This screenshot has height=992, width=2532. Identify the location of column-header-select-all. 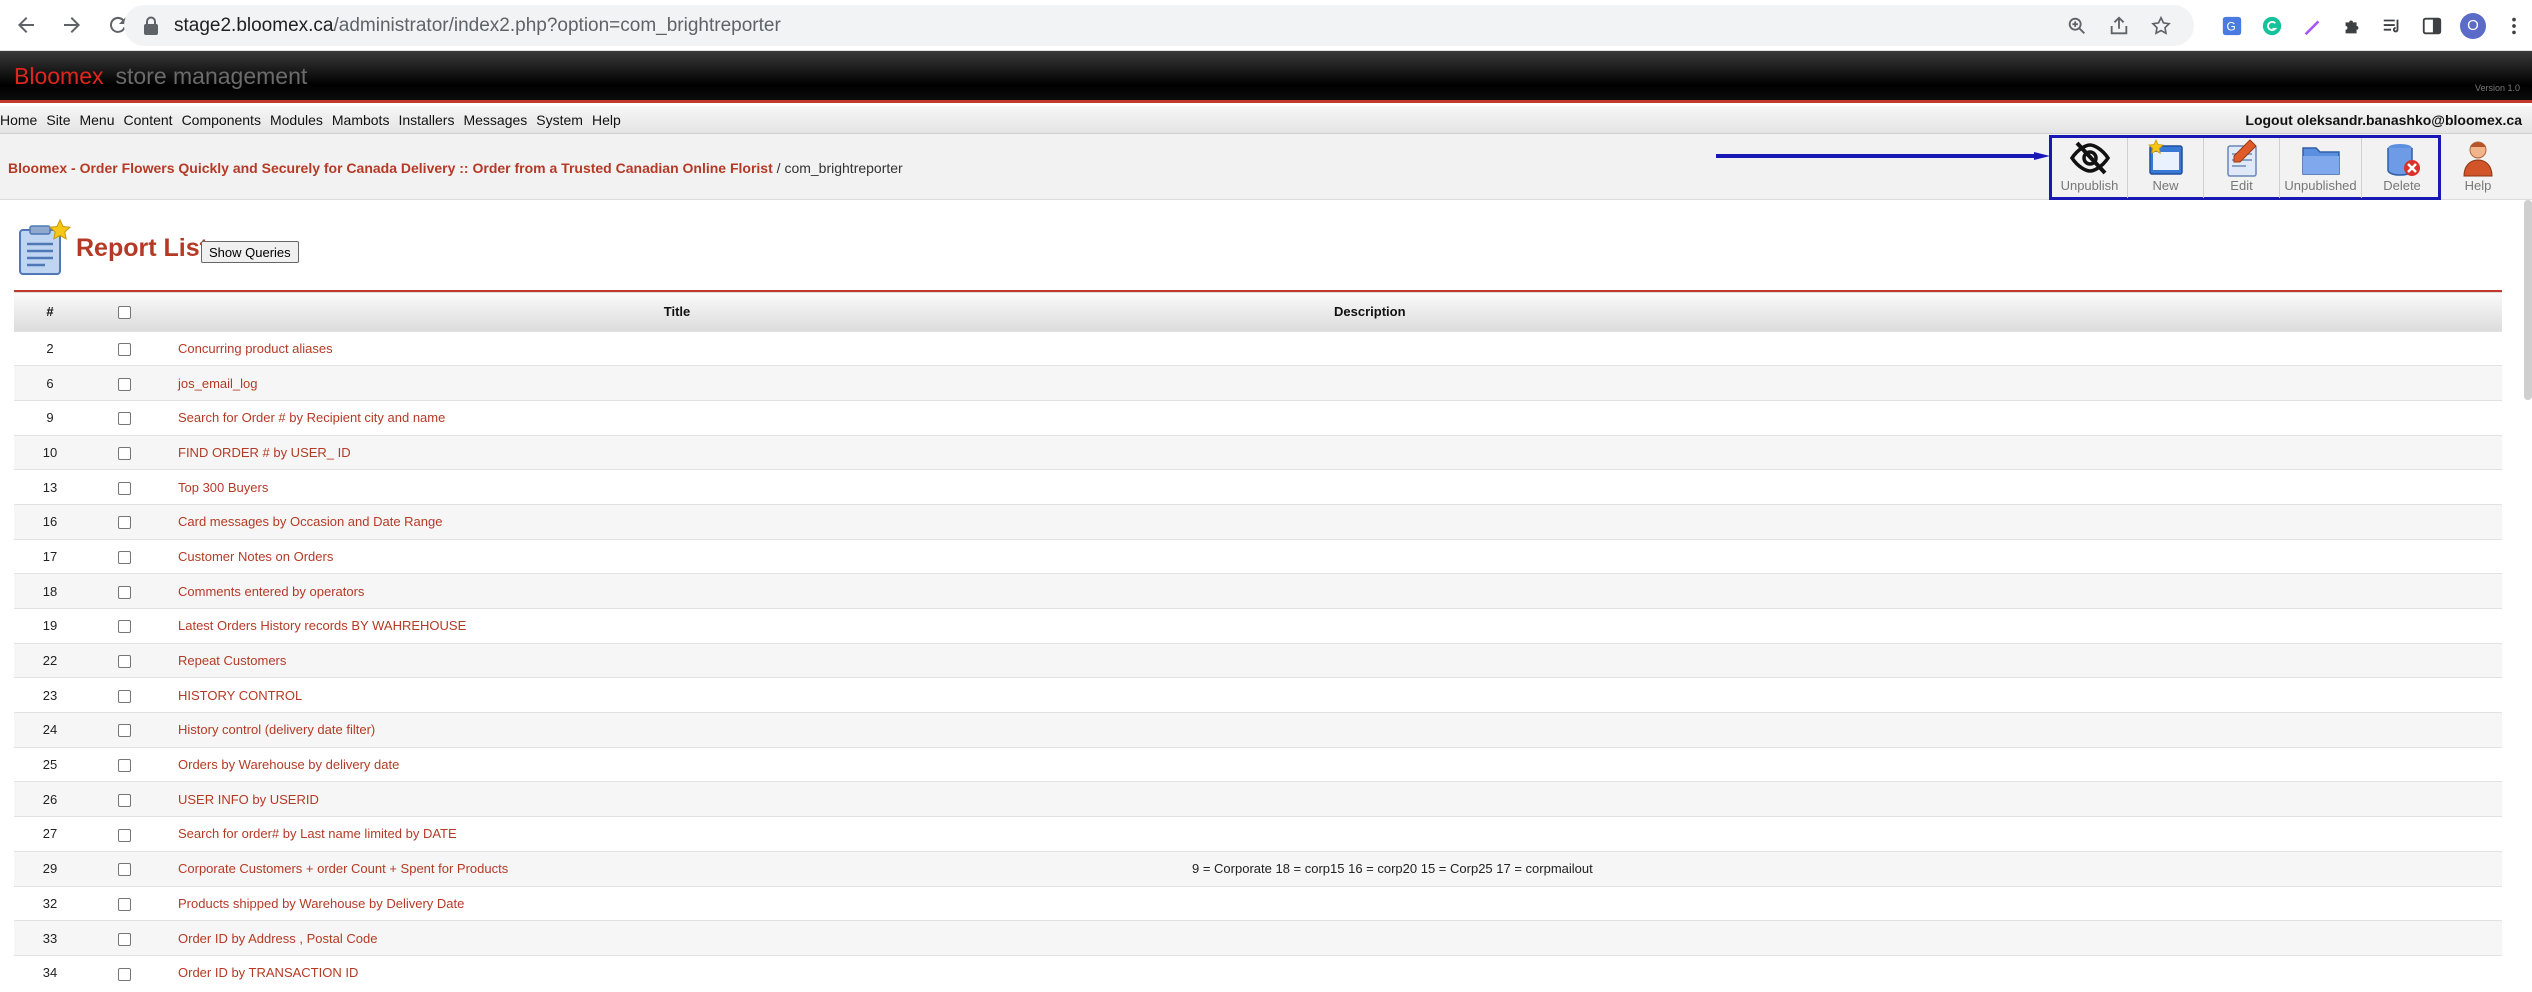
(124, 311).